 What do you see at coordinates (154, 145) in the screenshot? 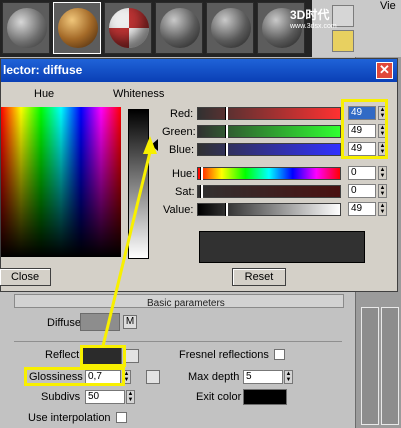
I see `whiteness-pointer-icon` at bounding box center [154, 145].